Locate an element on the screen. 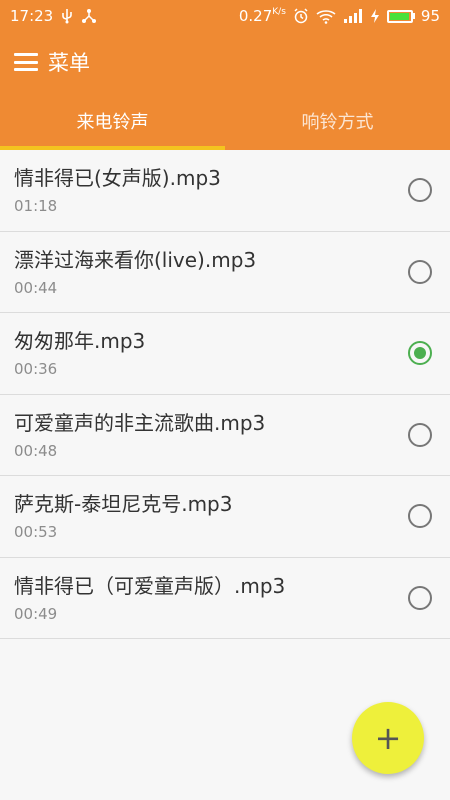 This screenshot has height=800, width=450. hamburger-menu-icon is located at coordinates (26, 62).